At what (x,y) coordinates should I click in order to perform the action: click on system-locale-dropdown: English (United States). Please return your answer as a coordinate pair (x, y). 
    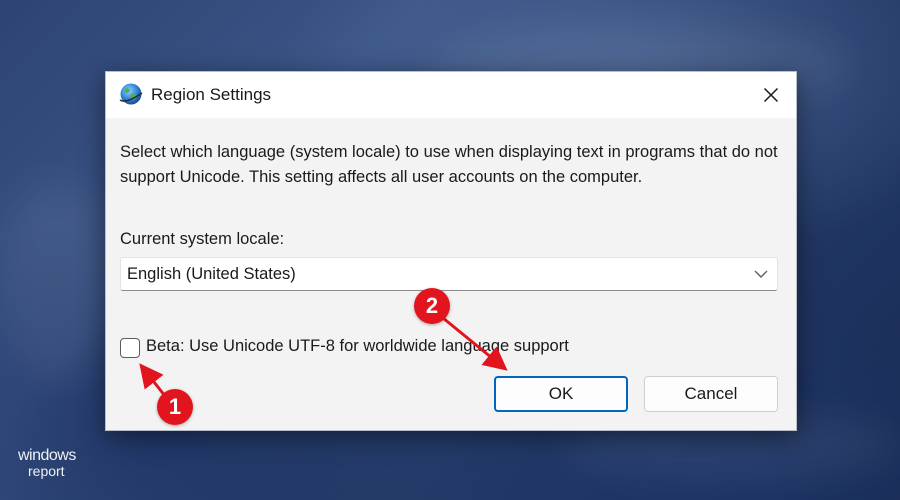
    Looking at the image, I should click on (449, 274).